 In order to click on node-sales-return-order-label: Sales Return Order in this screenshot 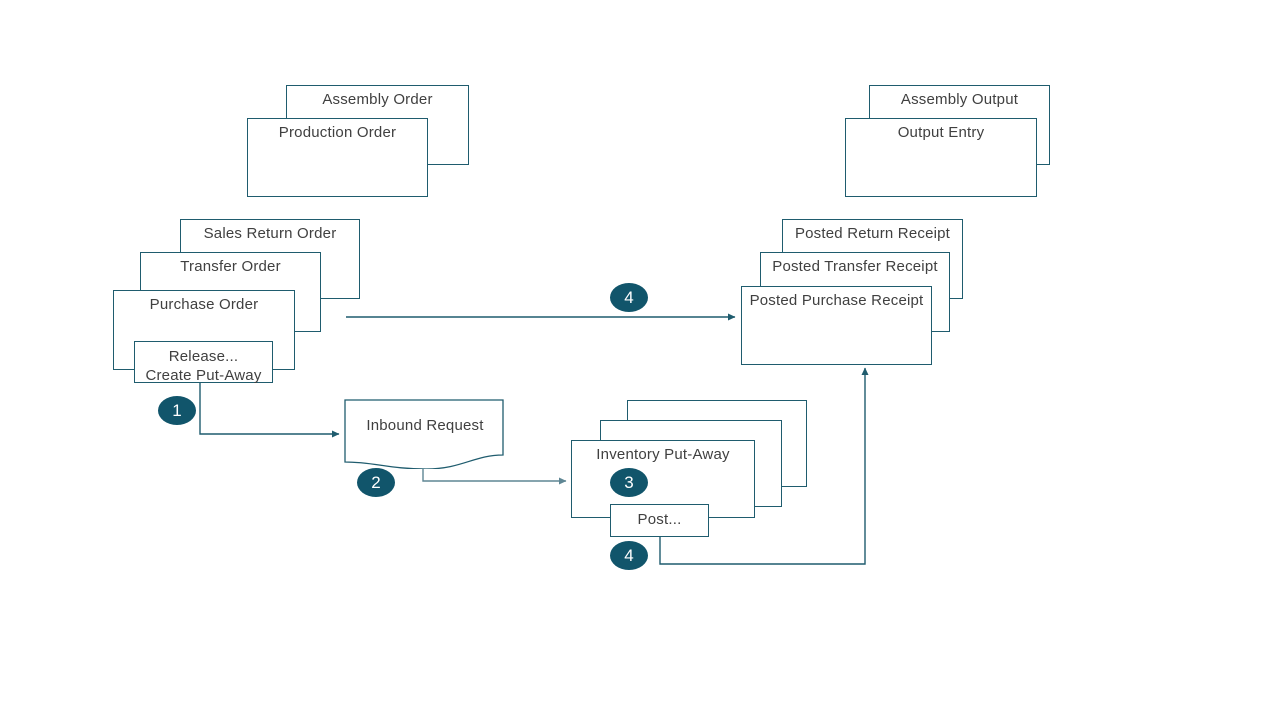, I will do `click(270, 233)`.